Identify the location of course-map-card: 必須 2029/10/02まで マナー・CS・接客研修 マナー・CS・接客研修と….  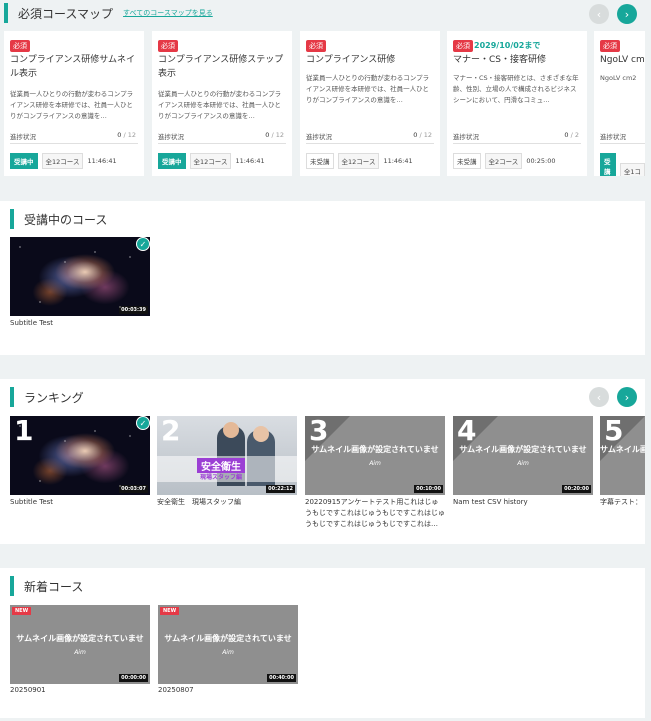
(517, 103).